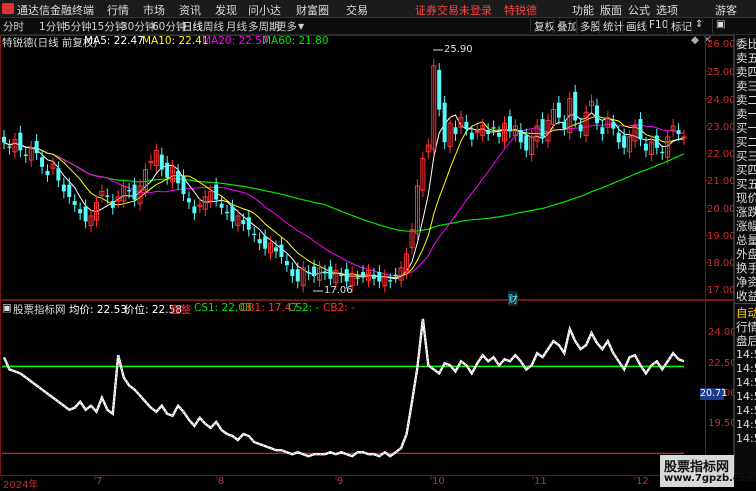 This screenshot has width=756, height=491. I want to click on high-price-label: 25.90, so click(458, 49).